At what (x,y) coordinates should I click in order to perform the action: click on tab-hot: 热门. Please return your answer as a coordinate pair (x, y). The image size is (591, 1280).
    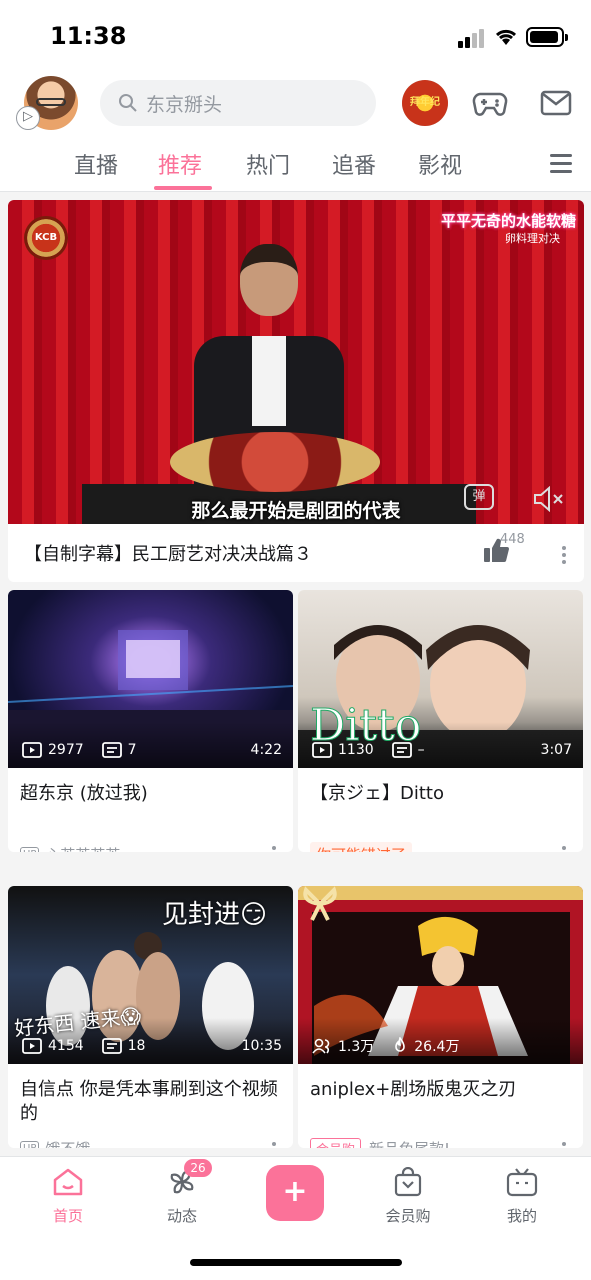
    Looking at the image, I should click on (268, 164).